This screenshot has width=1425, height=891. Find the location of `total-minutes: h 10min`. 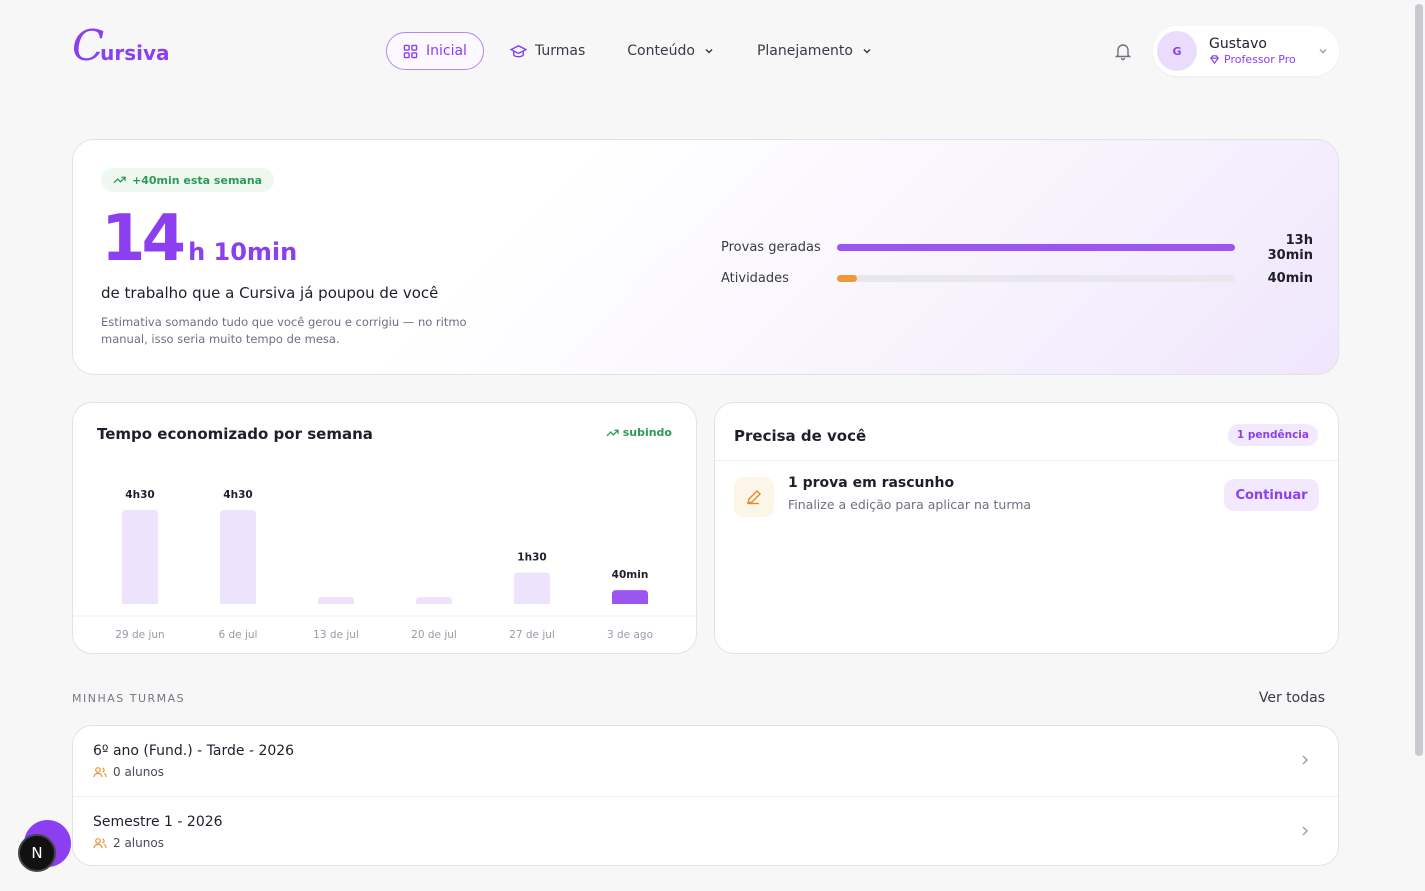

total-minutes: h 10min is located at coordinates (243, 252).